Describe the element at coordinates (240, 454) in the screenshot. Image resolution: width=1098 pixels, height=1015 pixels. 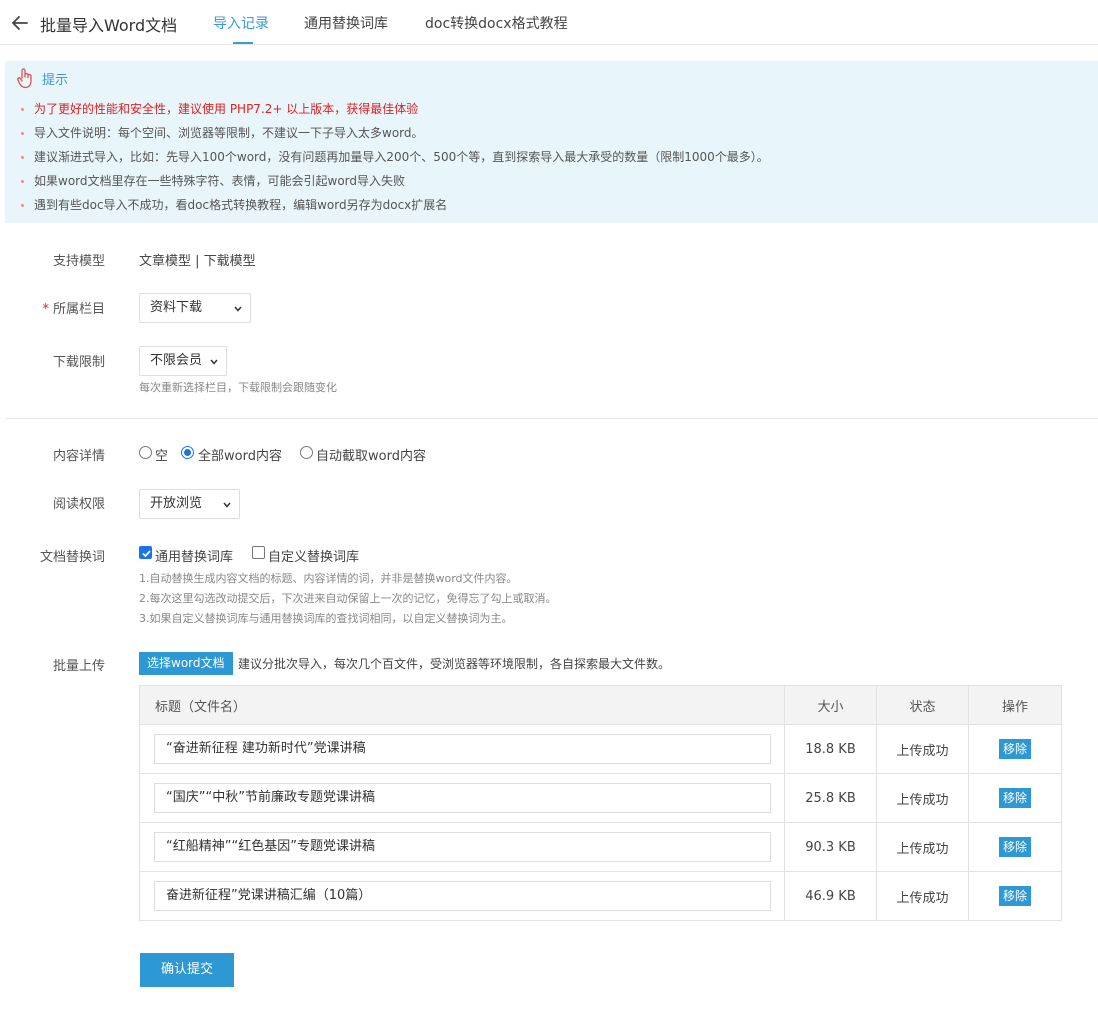
I see `content-full-label: 全部word内容` at that location.